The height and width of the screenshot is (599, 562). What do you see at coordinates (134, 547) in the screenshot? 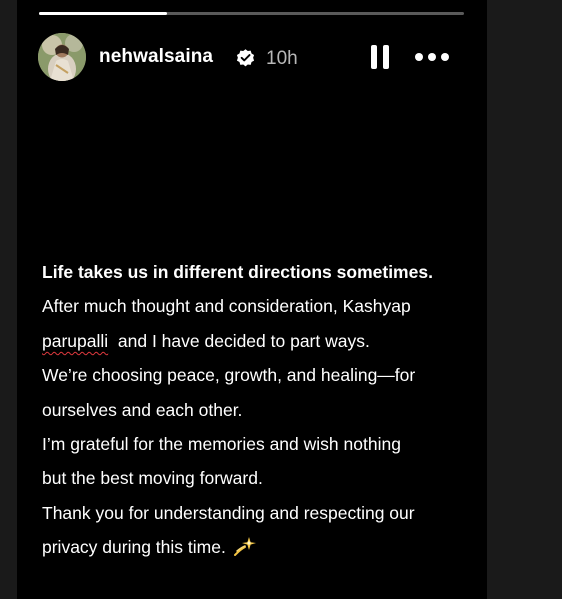
I see `caption-line-text: privacy during this time.` at bounding box center [134, 547].